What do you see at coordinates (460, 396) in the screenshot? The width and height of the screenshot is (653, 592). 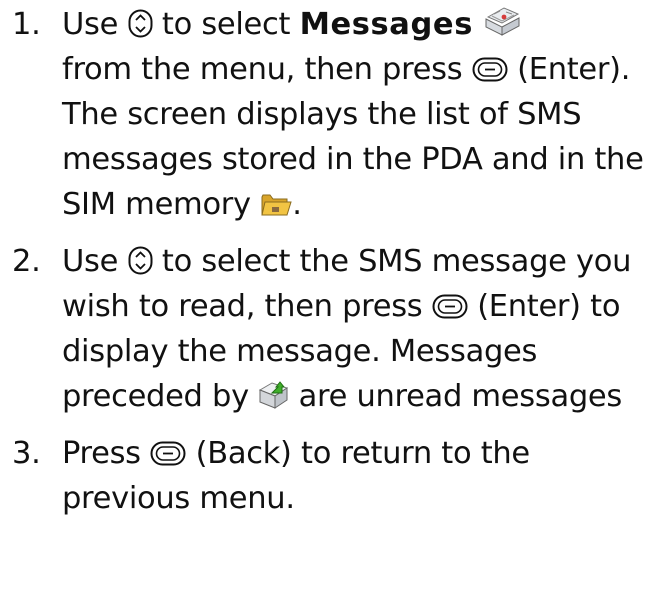 I see `step-text: are unread messages` at bounding box center [460, 396].